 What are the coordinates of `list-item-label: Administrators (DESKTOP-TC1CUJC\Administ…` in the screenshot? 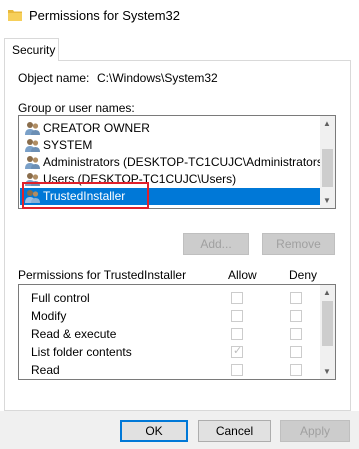 It's located at (182, 162).